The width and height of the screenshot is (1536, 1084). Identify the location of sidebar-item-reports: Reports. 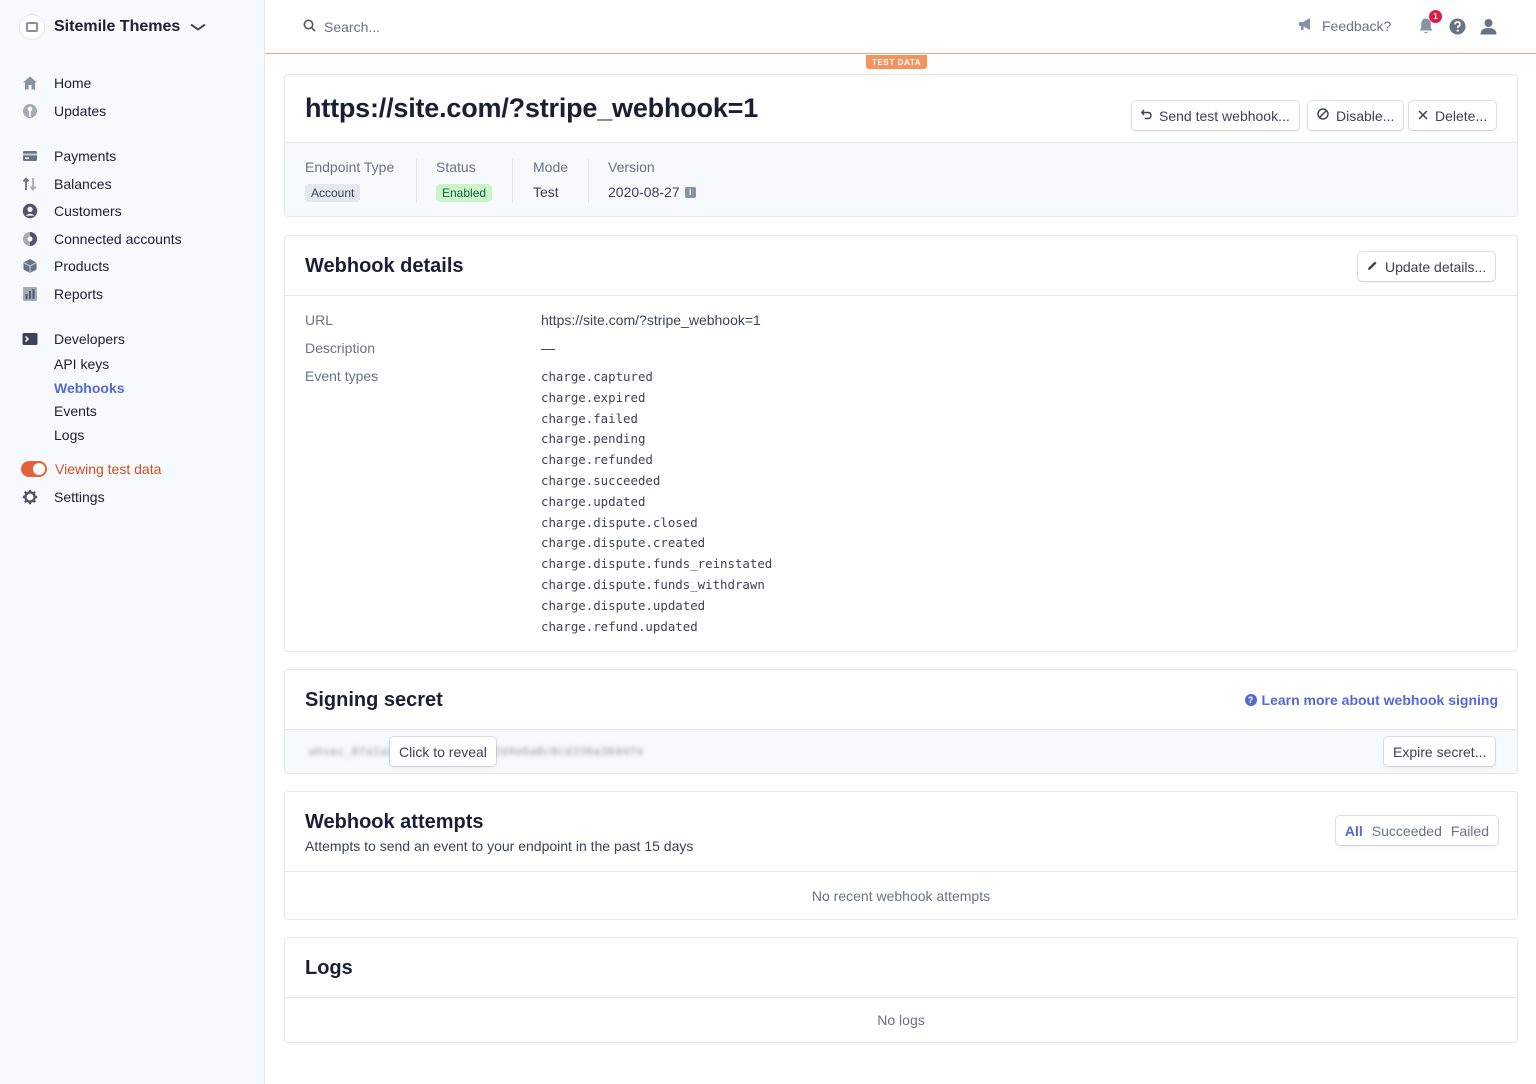
(62, 294).